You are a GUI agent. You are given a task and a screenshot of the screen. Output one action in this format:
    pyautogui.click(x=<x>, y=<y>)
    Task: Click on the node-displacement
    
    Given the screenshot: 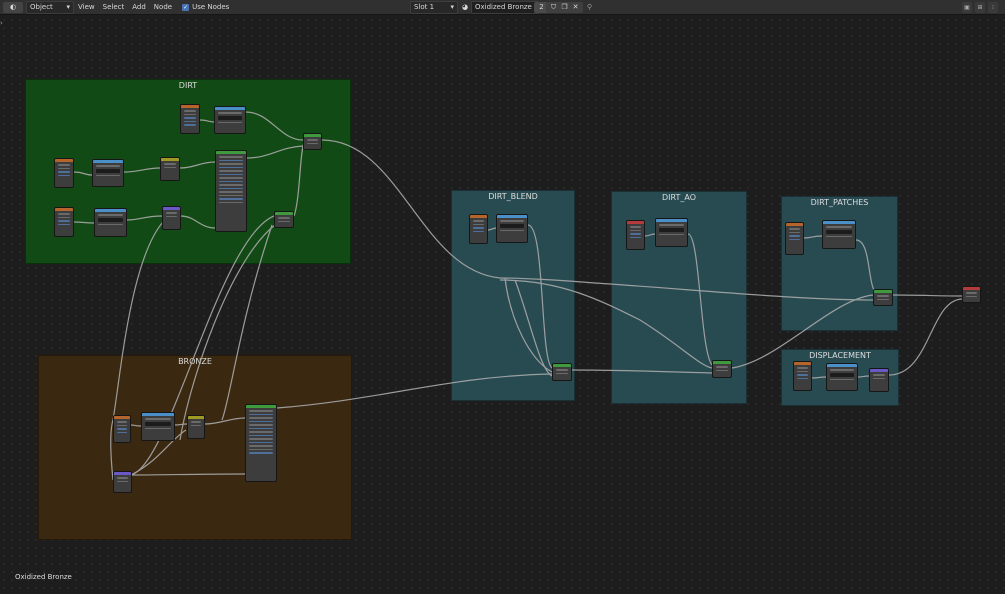 What is the action you would take?
    pyautogui.click(x=879, y=380)
    